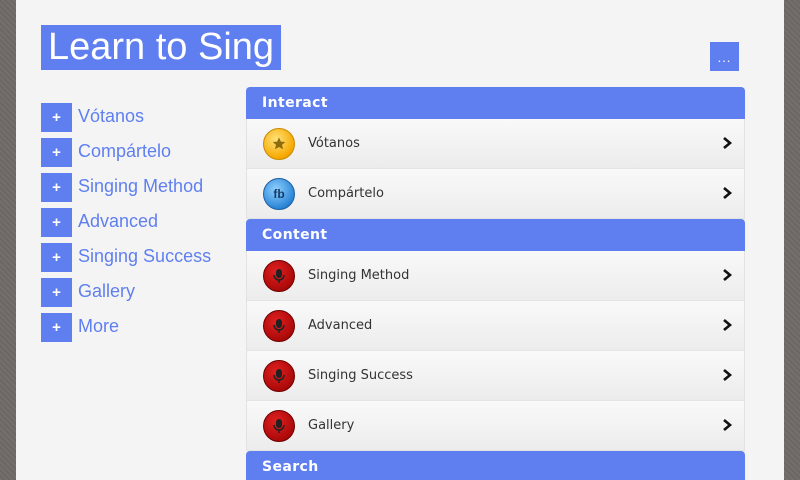 This screenshot has width=800, height=480. I want to click on sidebar-item-label: Compártelo, so click(125, 151).